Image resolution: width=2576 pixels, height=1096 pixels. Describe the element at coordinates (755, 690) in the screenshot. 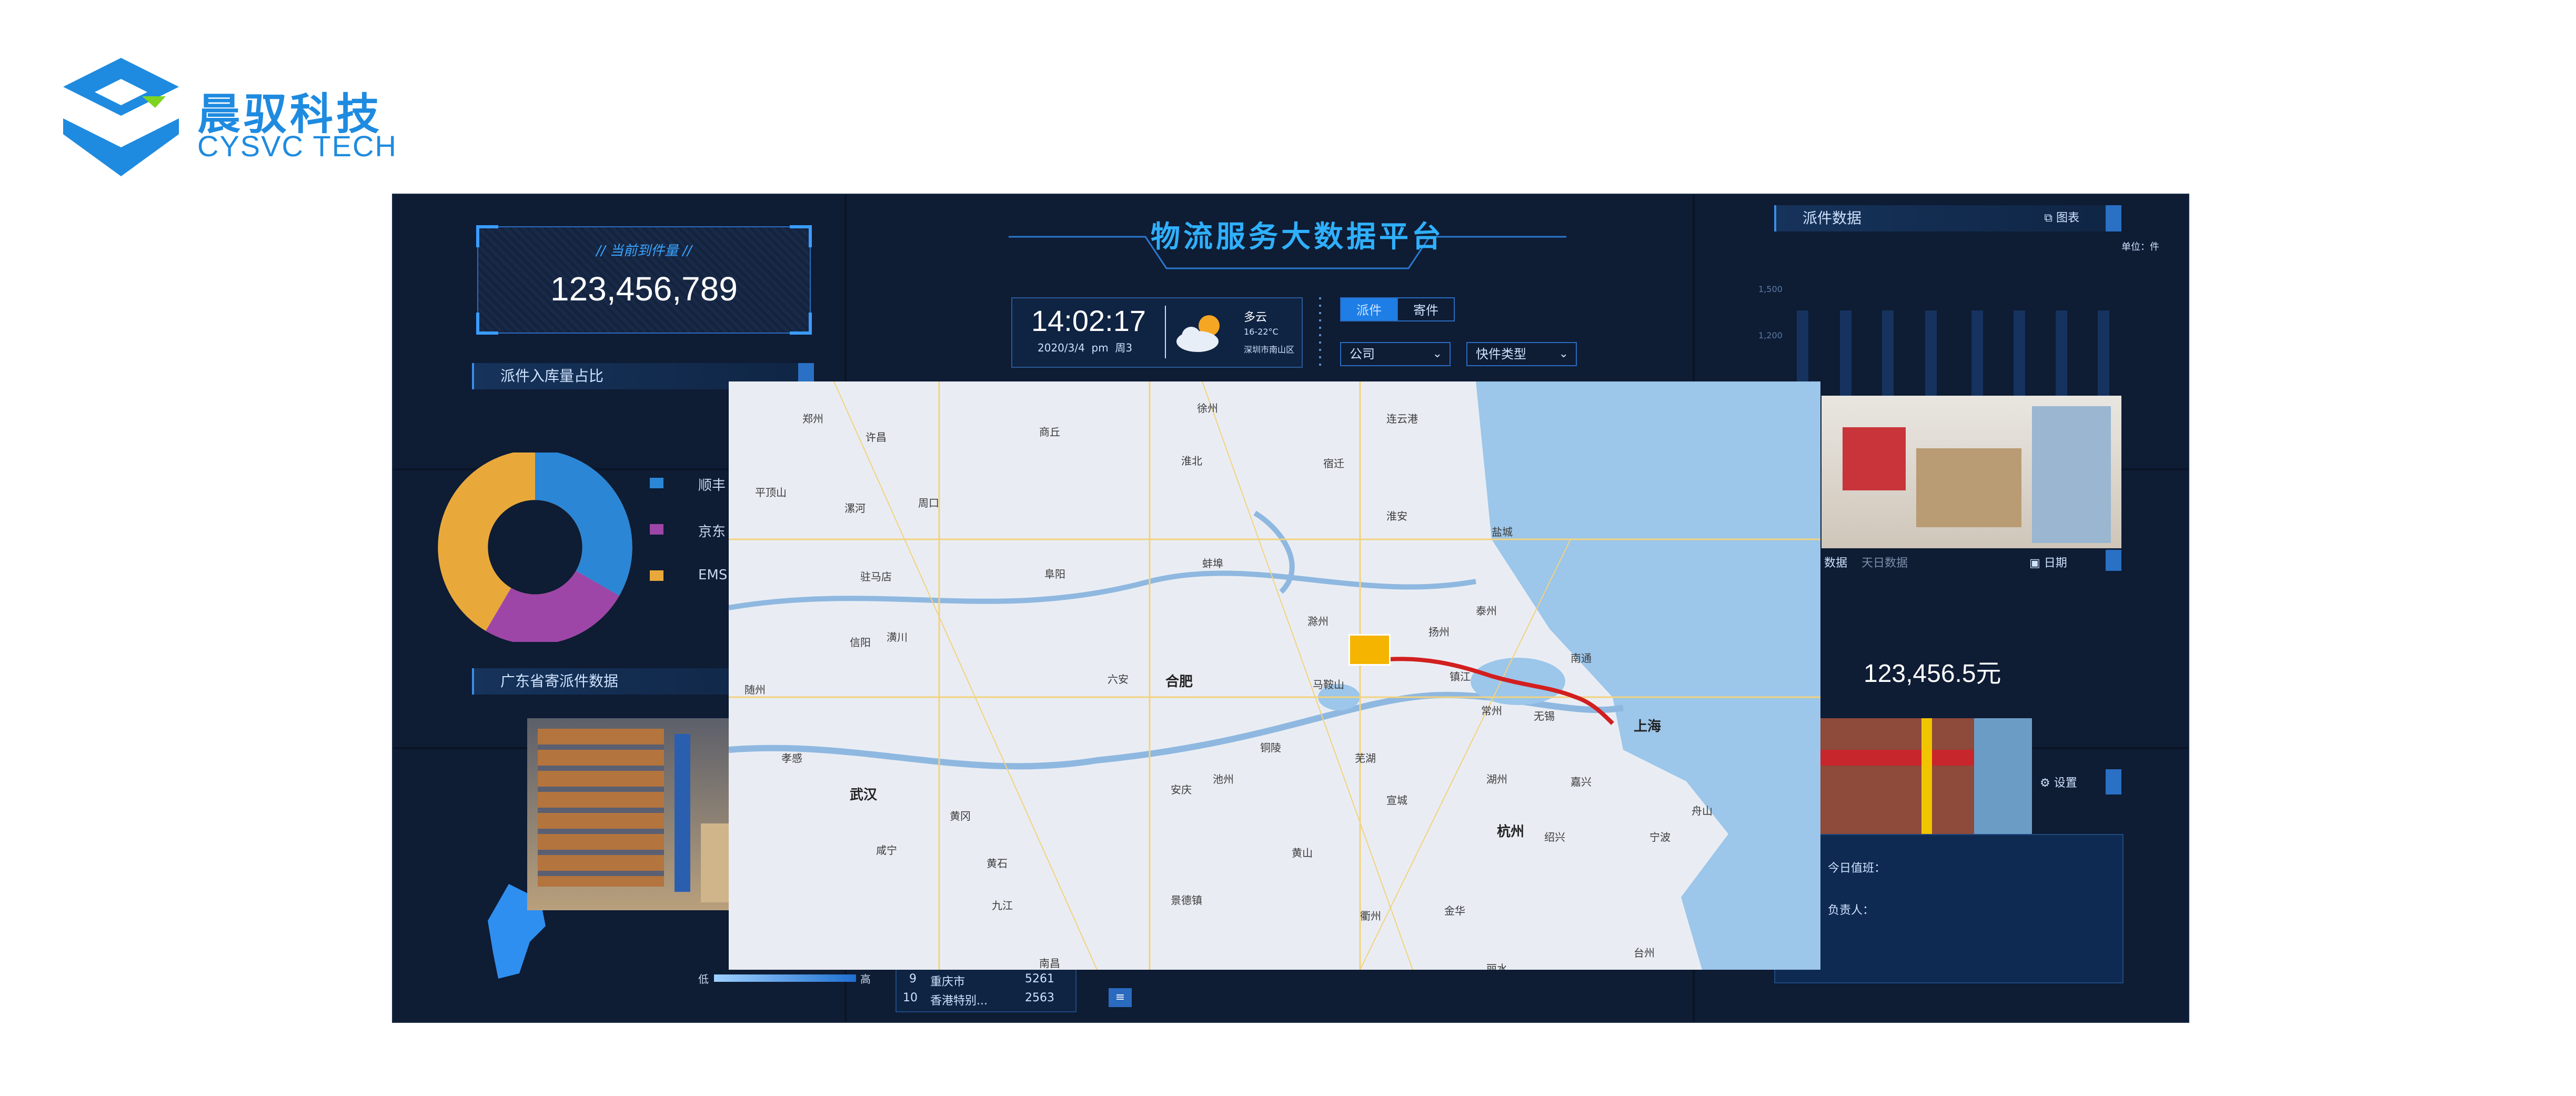

I see `map-city-label: 随州` at that location.